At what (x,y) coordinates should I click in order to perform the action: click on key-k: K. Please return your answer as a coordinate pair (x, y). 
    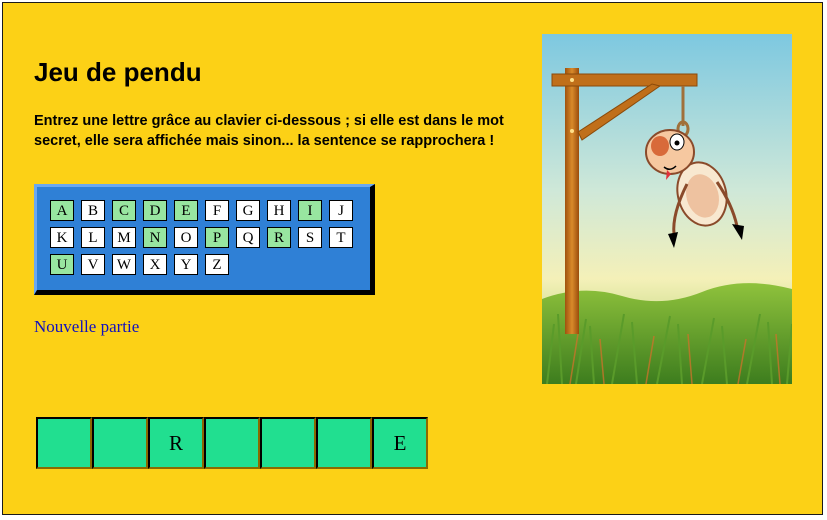
    Looking at the image, I should click on (62, 237).